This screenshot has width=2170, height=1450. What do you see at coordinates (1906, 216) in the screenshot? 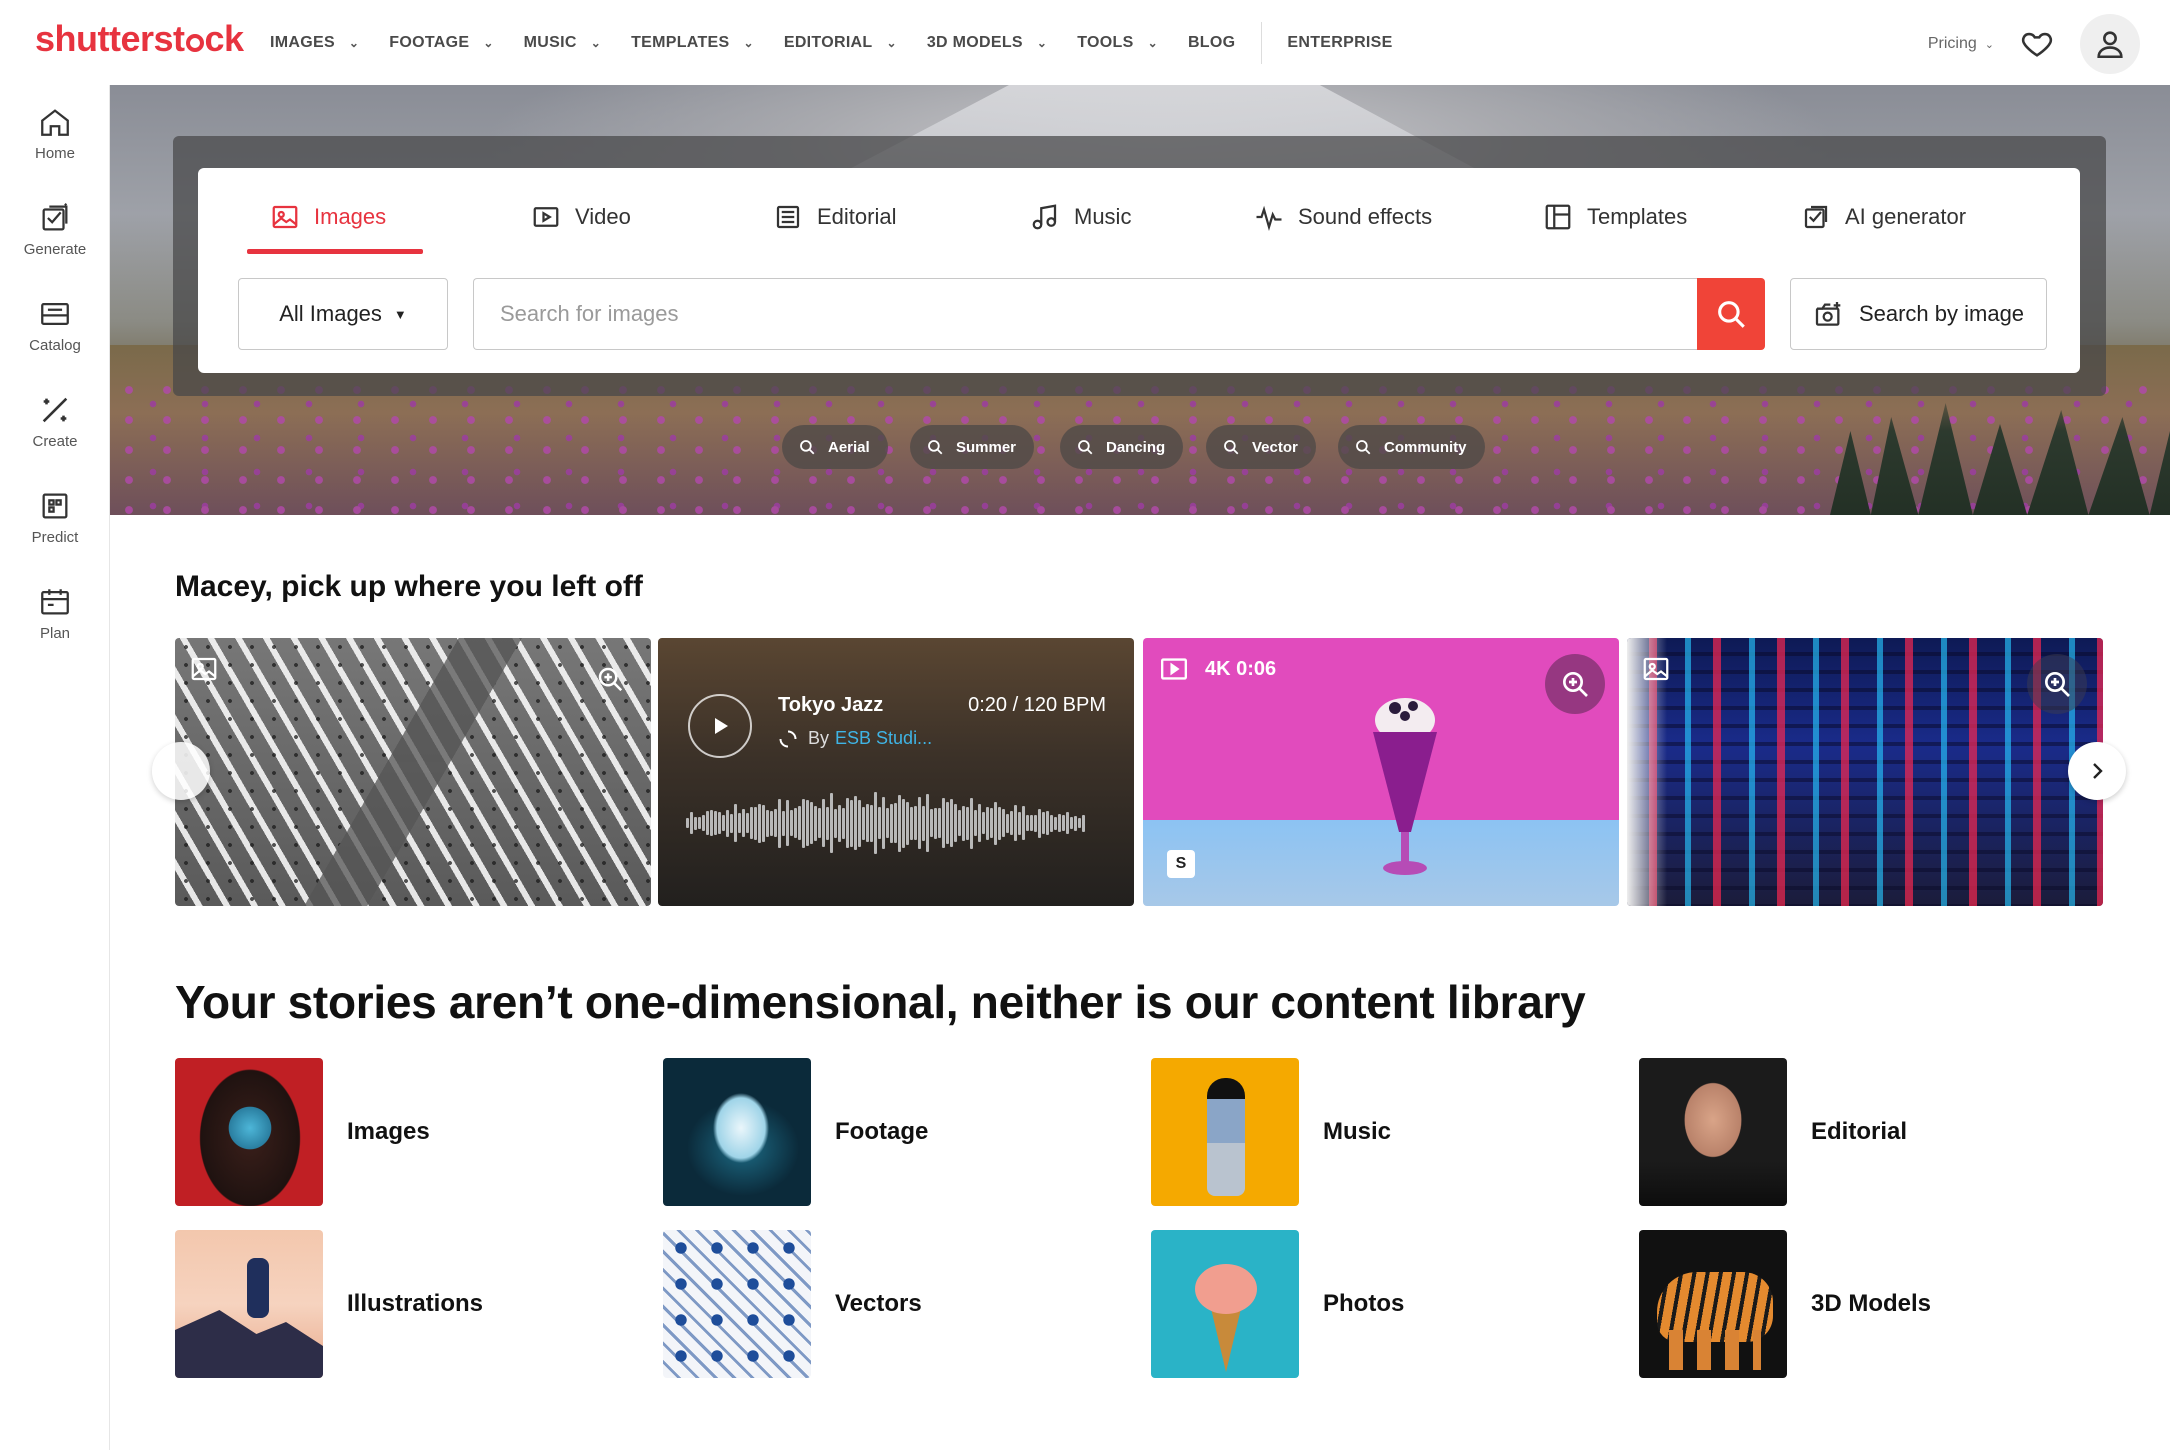
I see `tab-label: AI generator` at bounding box center [1906, 216].